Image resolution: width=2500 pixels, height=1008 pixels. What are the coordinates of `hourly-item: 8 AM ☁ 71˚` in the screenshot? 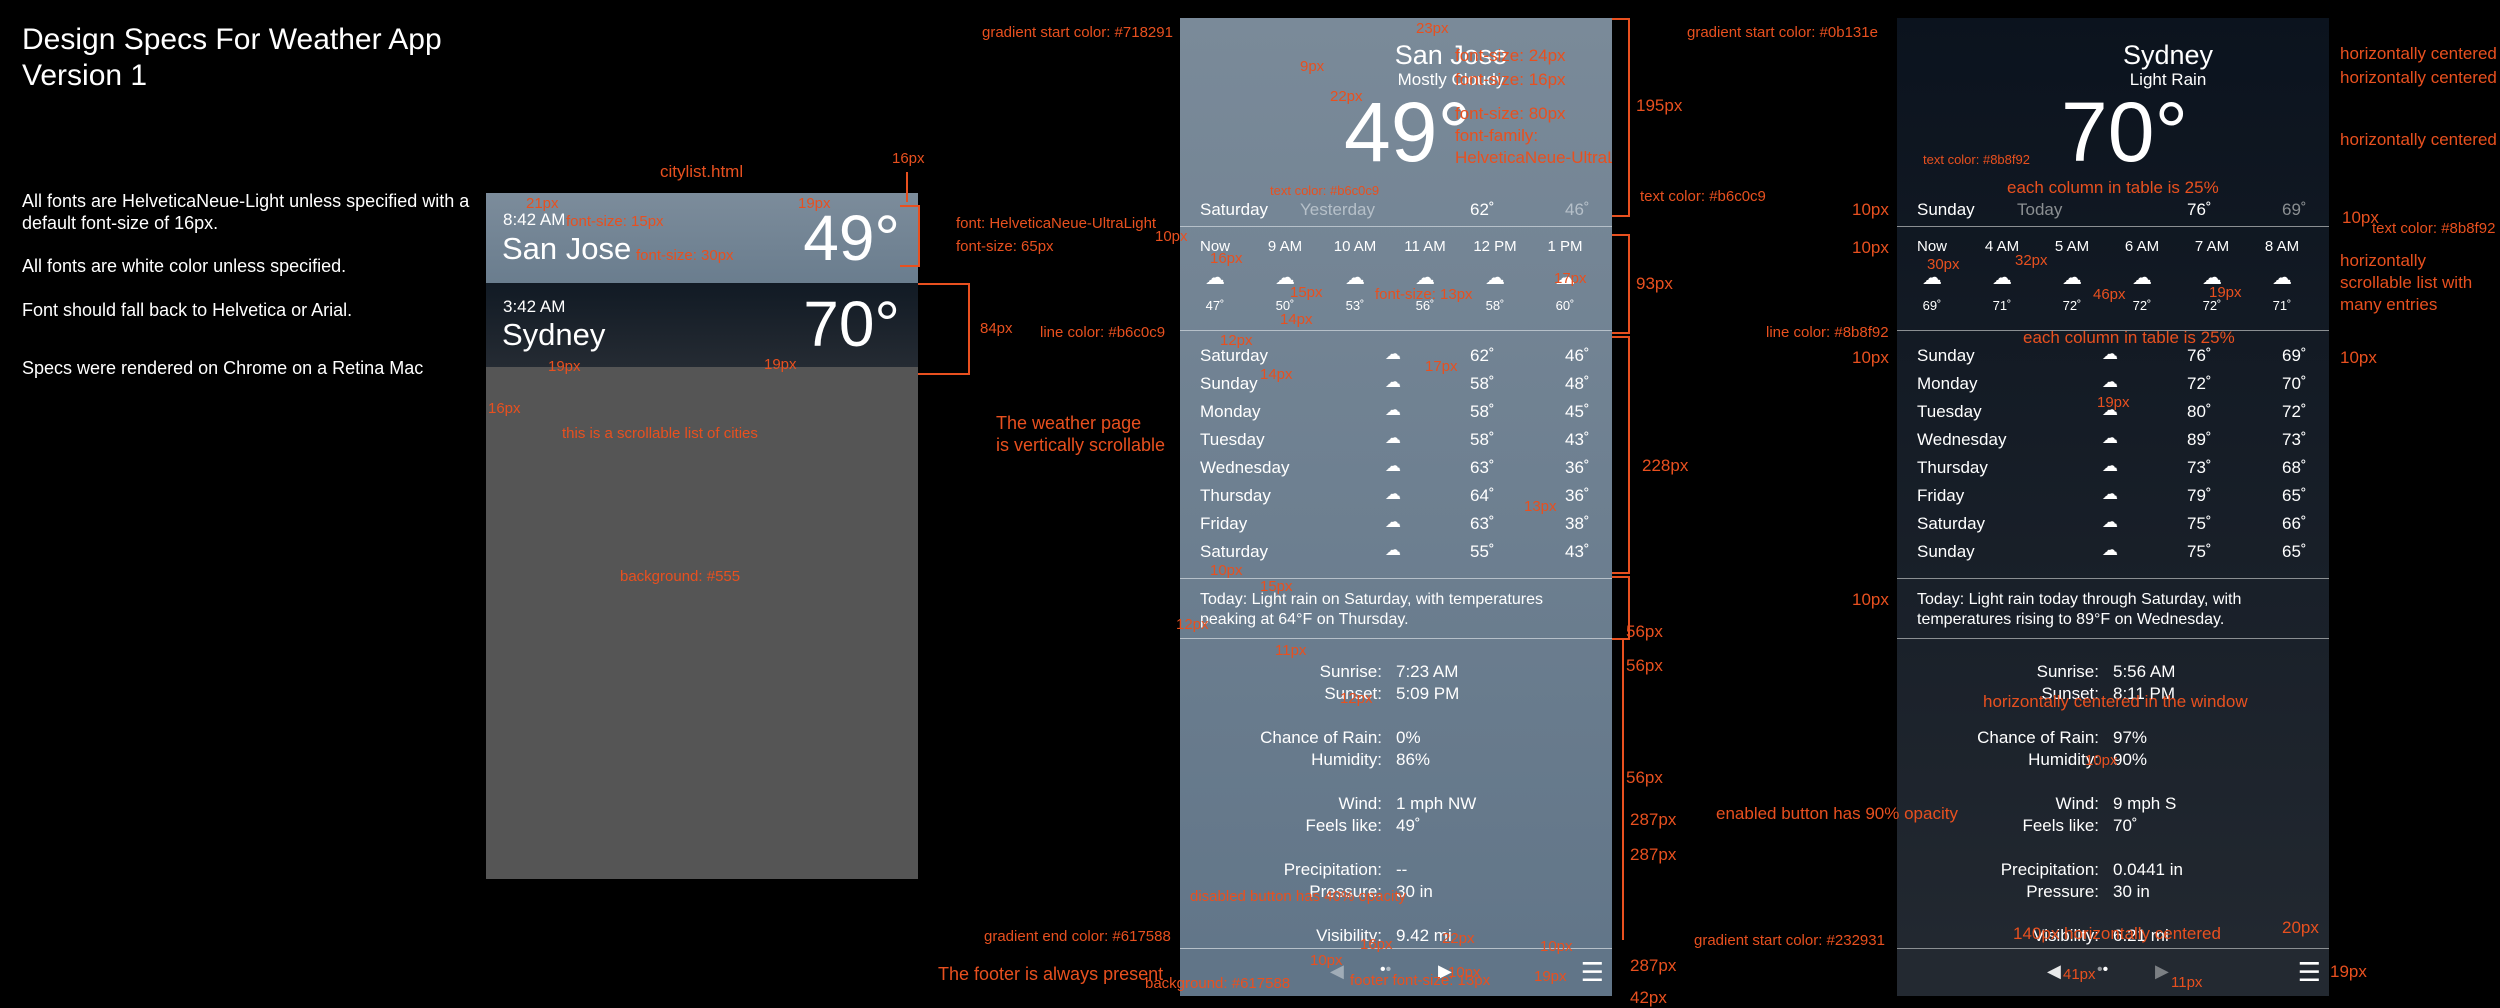 It's located at (2282, 275).